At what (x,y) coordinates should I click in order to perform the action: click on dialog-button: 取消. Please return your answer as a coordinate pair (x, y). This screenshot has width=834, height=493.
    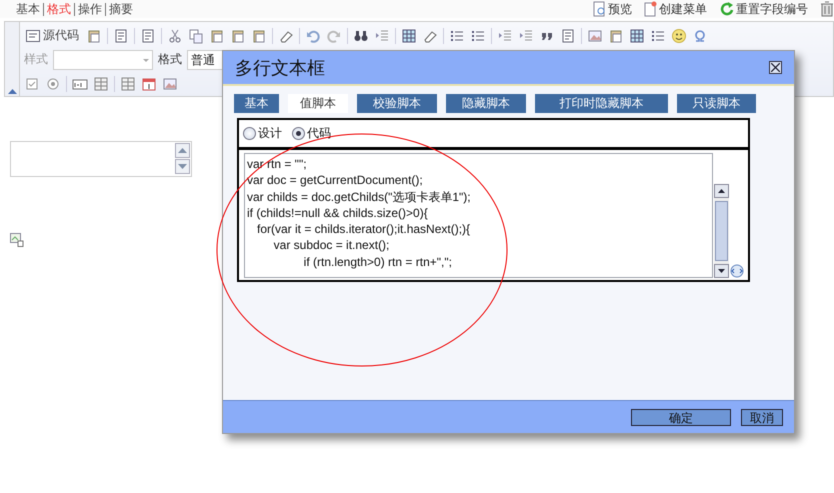
    Looking at the image, I should click on (762, 417).